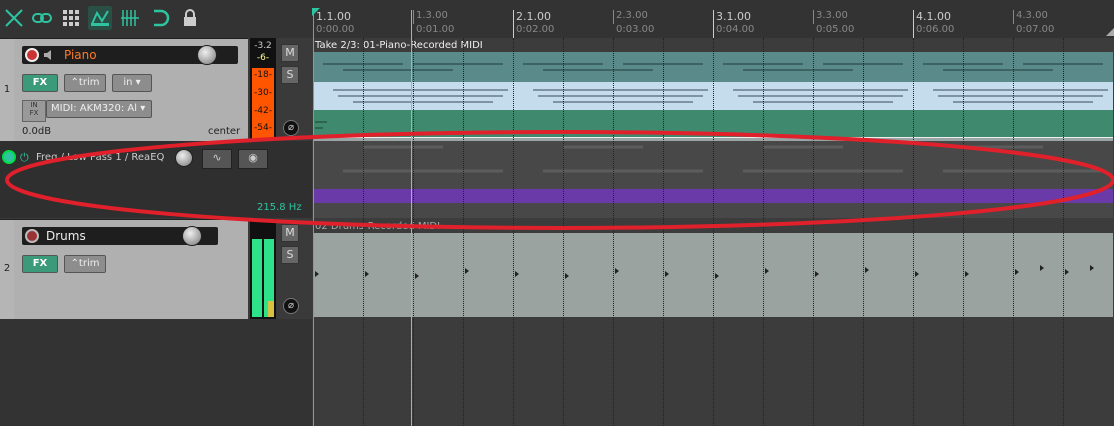 The width and height of the screenshot is (1114, 426). Describe the element at coordinates (335, 29) in the screenshot. I see `time-label: 0:00.00` at that location.